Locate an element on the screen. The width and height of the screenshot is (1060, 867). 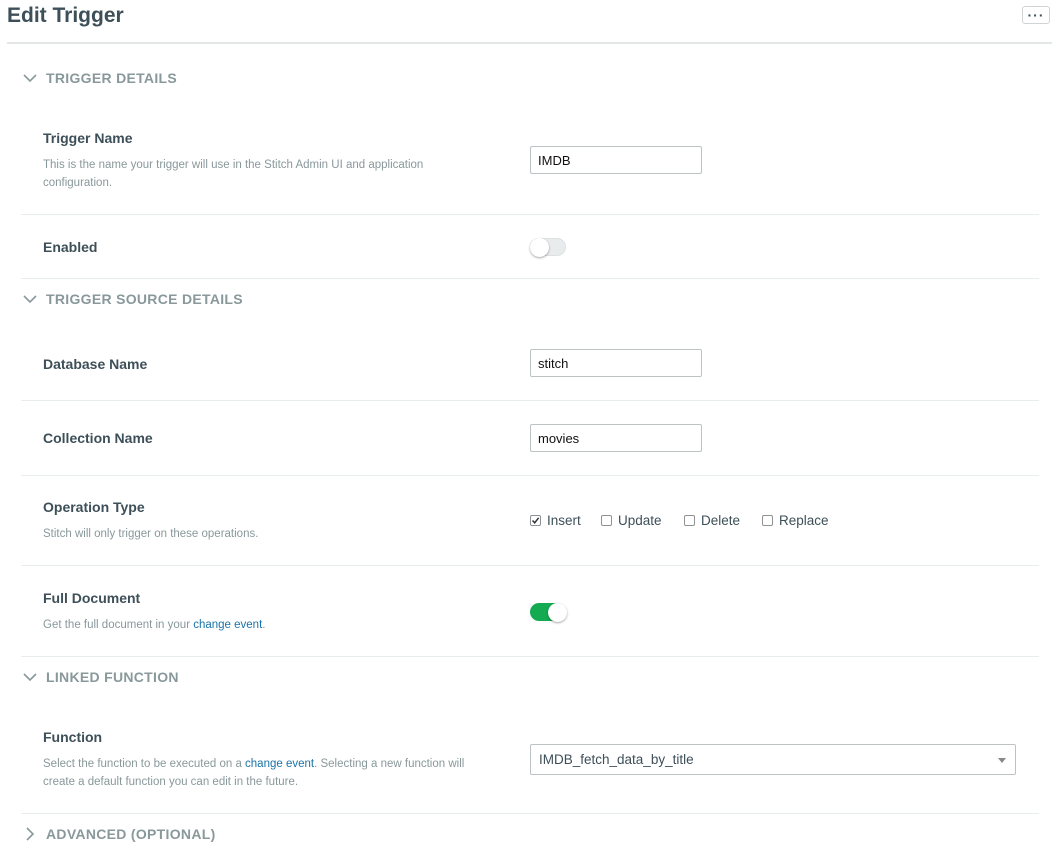
operation-insert-checkbox: Insert is located at coordinates (555, 520).